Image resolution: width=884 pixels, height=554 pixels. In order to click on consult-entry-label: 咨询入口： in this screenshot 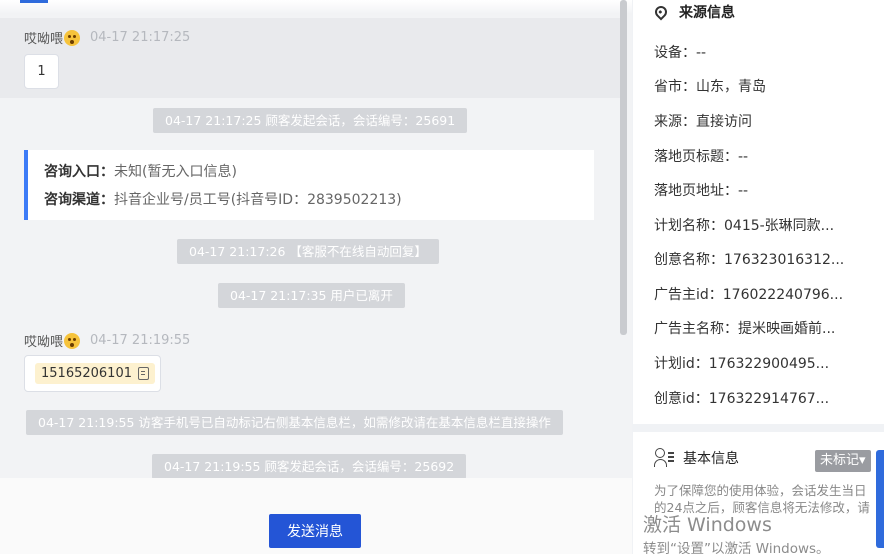, I will do `click(79, 172)`.